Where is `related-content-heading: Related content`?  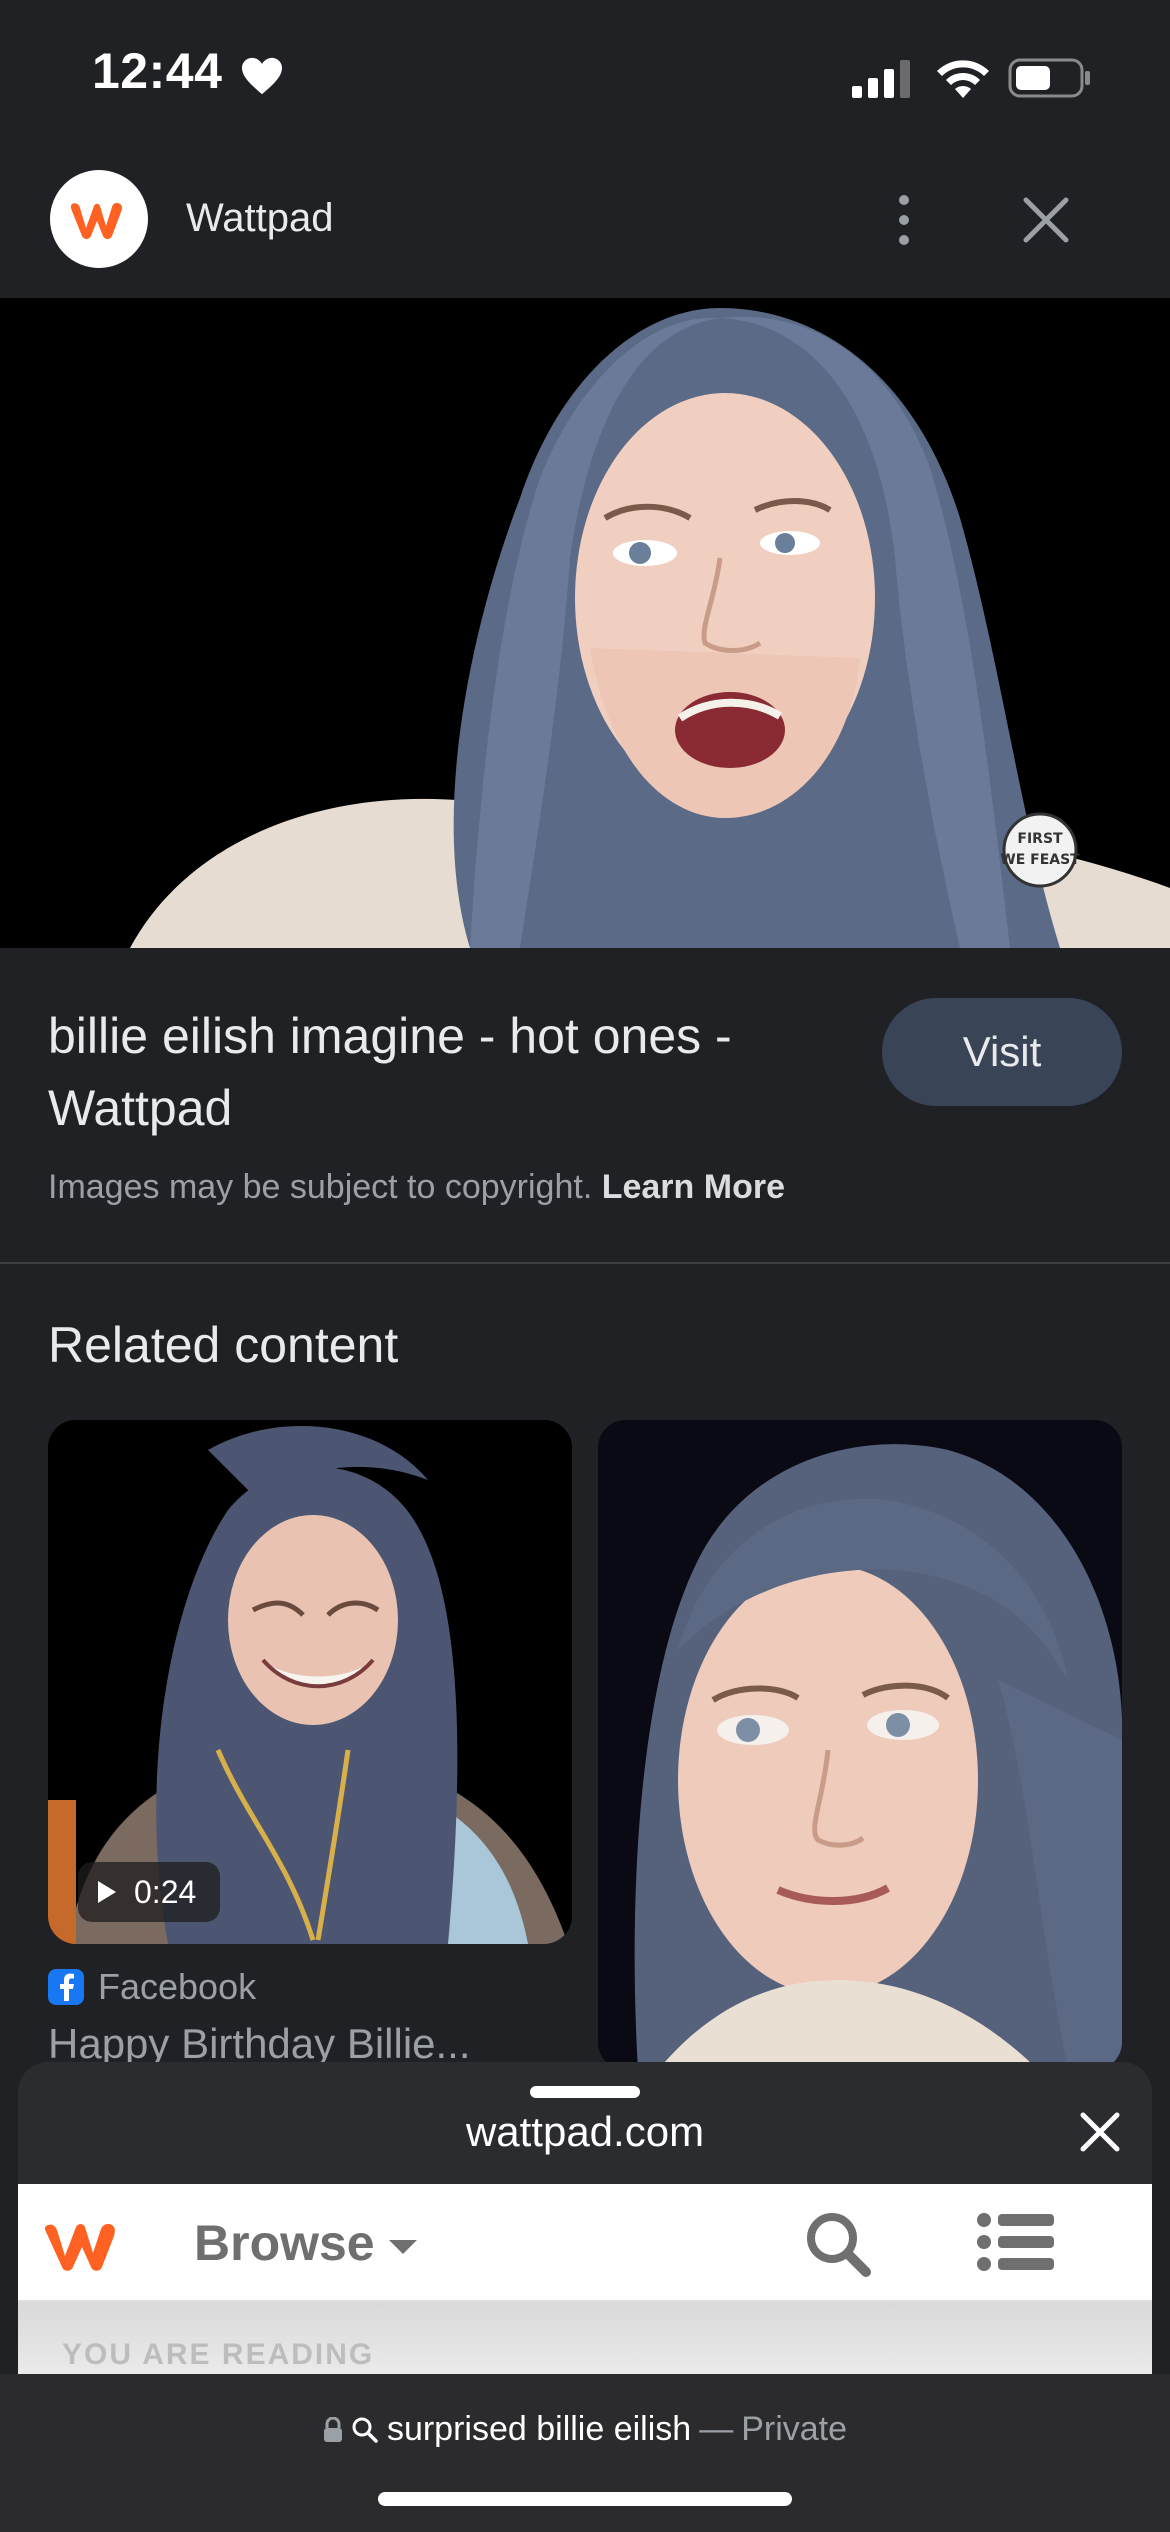 related-content-heading: Related content is located at coordinates (223, 1345).